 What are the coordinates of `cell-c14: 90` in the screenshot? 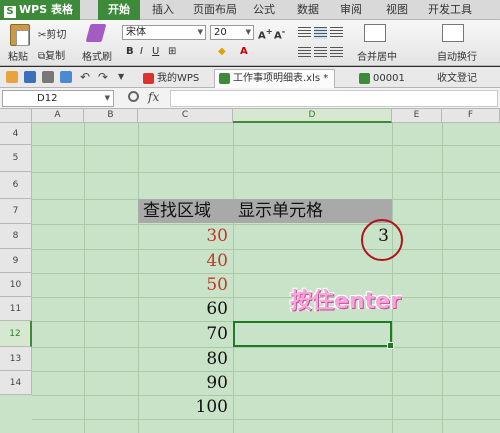 It's located at (185, 383).